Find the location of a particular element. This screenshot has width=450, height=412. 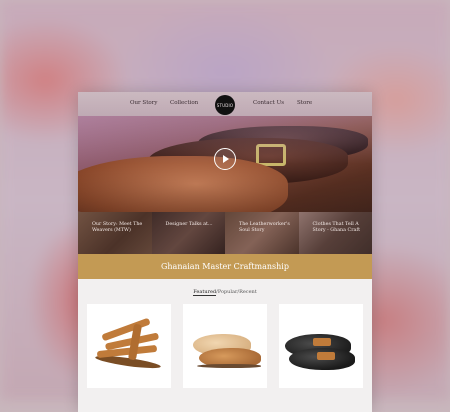

product-card-derby is located at coordinates (225, 346).